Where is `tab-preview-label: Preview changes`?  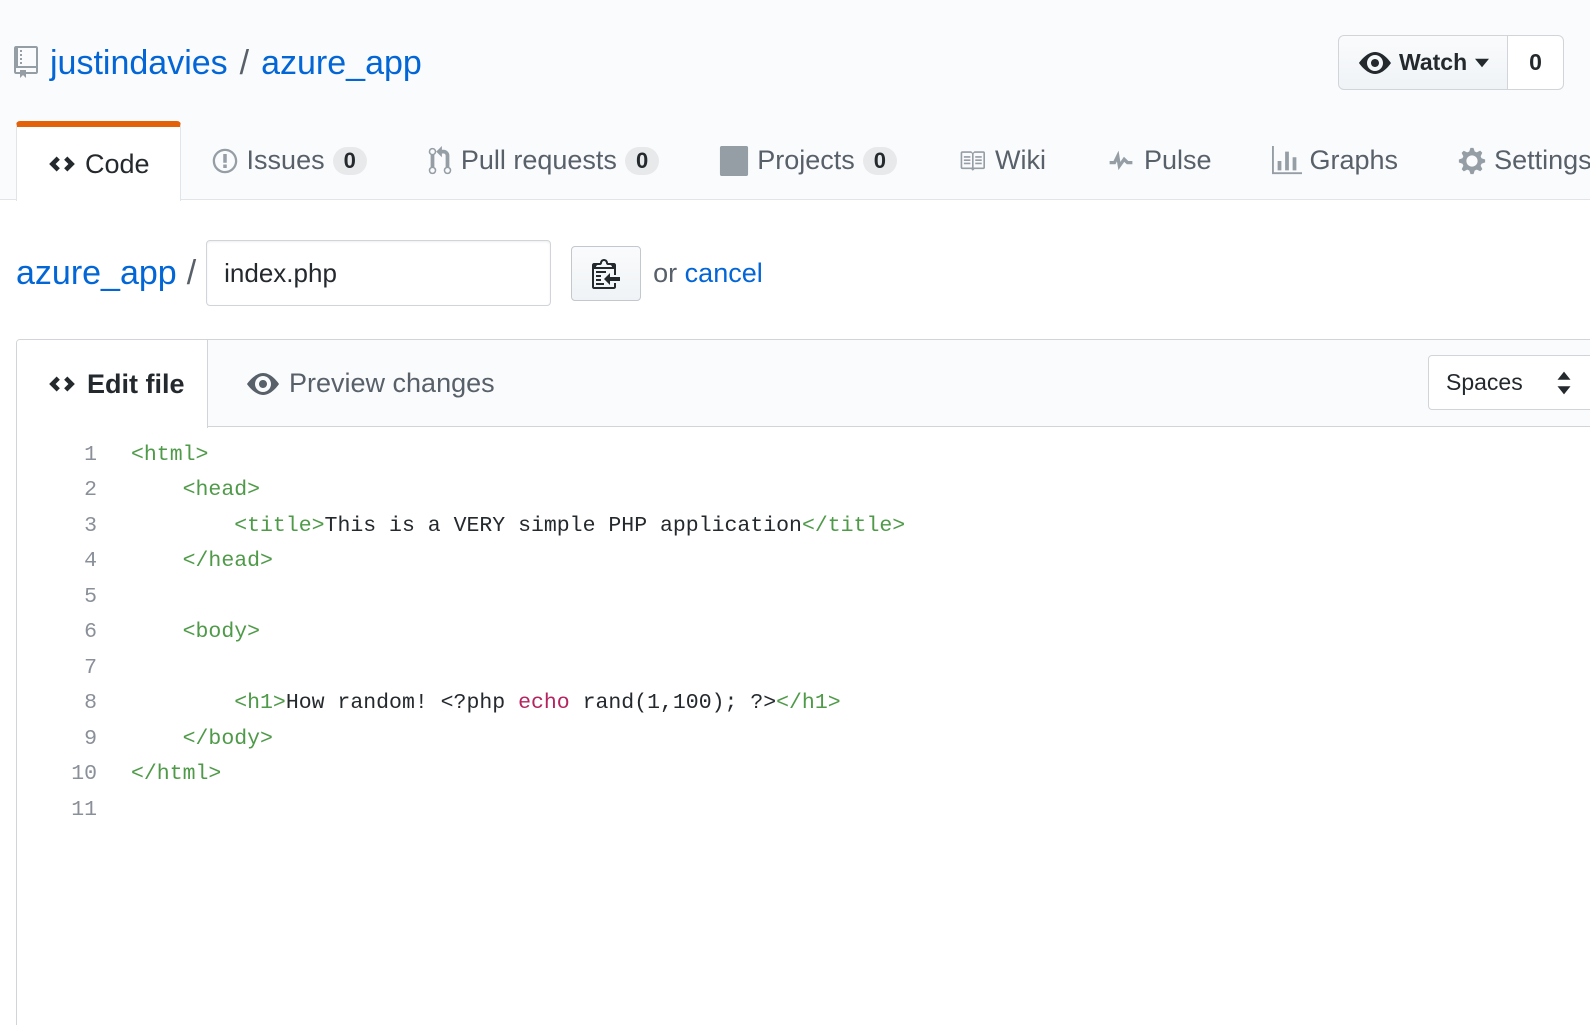 tab-preview-label: Preview changes is located at coordinates (392, 383).